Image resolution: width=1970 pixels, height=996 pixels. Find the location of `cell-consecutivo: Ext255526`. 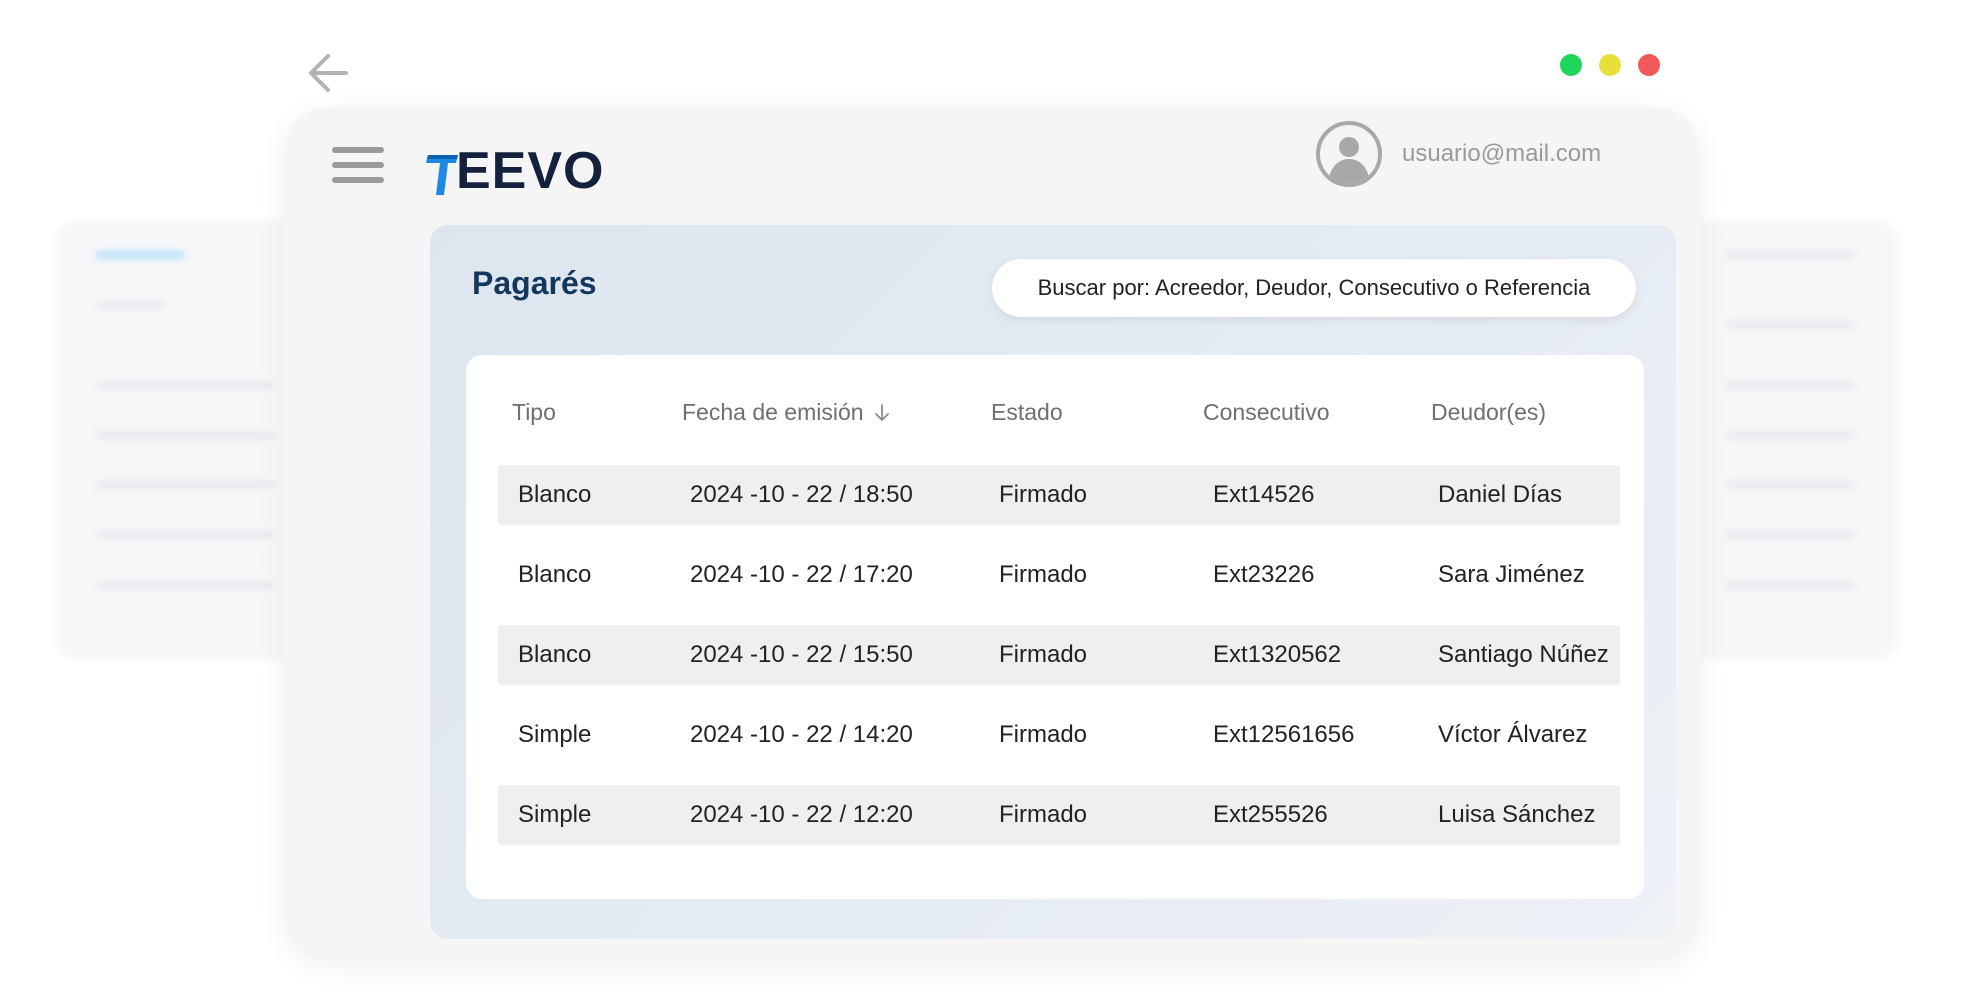

cell-consecutivo: Ext255526 is located at coordinates (1270, 814).